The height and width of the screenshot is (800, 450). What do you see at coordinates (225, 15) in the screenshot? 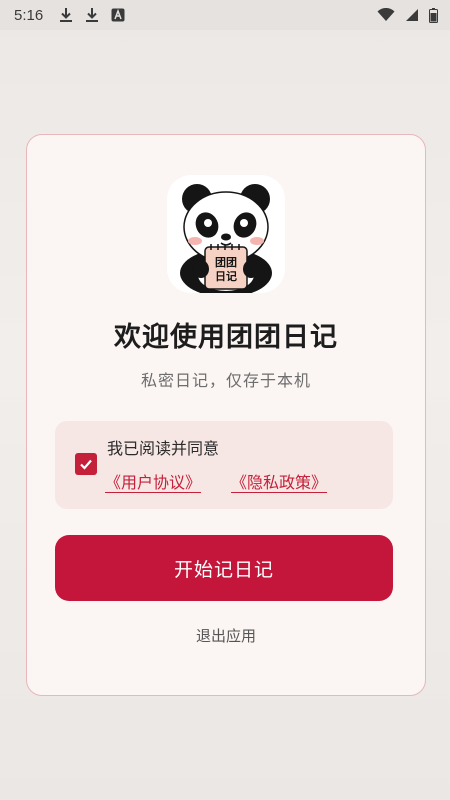
I see `status-bar: 5:16` at bounding box center [225, 15].